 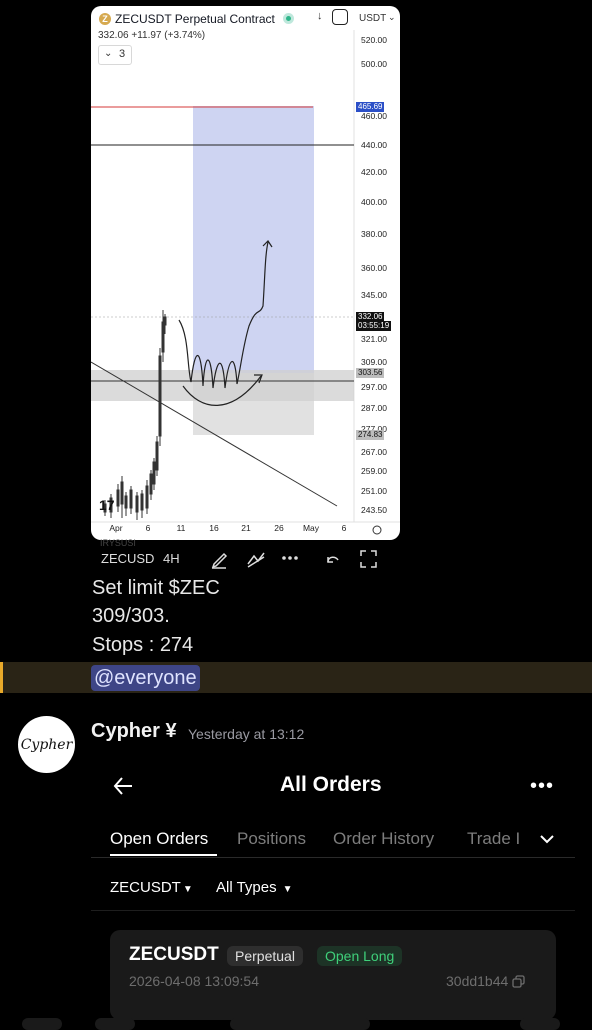 What do you see at coordinates (497, 839) in the screenshot?
I see `tab-trade-history: Trade I` at bounding box center [497, 839].